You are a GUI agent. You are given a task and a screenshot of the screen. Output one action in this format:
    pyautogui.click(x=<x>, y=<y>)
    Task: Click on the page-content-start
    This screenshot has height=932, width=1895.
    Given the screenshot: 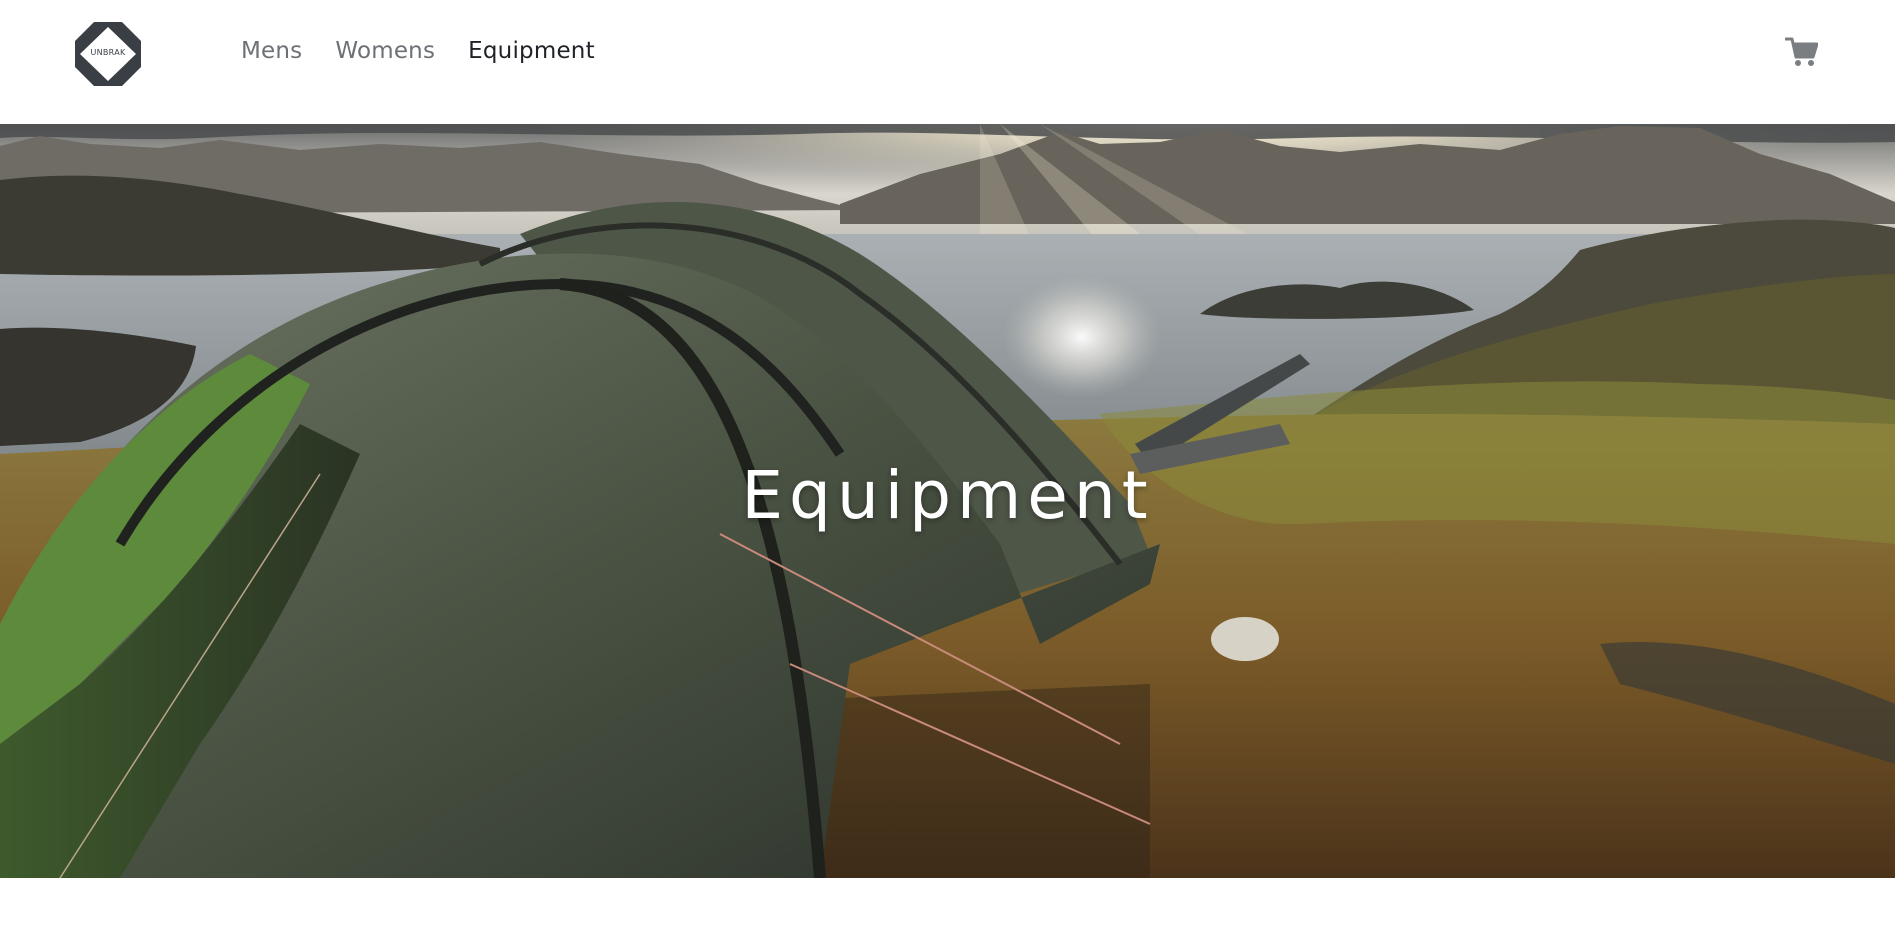 What is the action you would take?
    pyautogui.click(x=947, y=905)
    